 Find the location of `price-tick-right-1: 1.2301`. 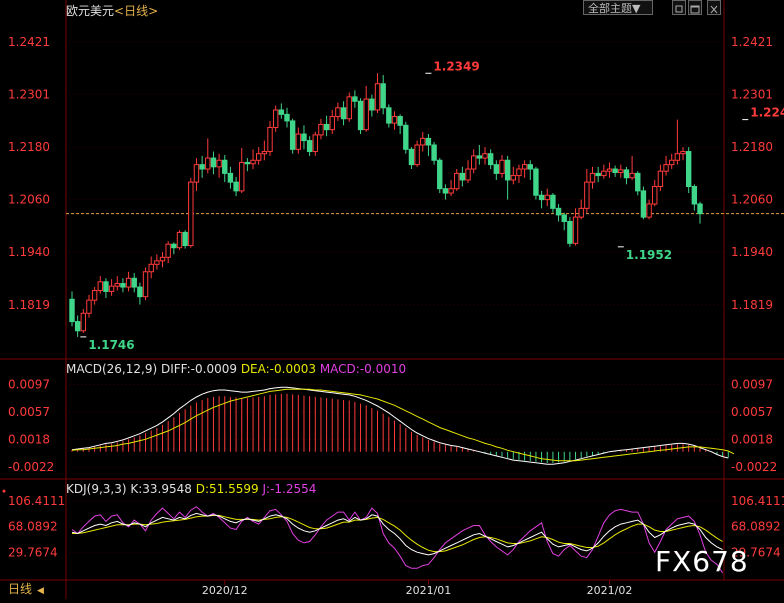

price-tick-right-1: 1.2301 is located at coordinates (752, 94).